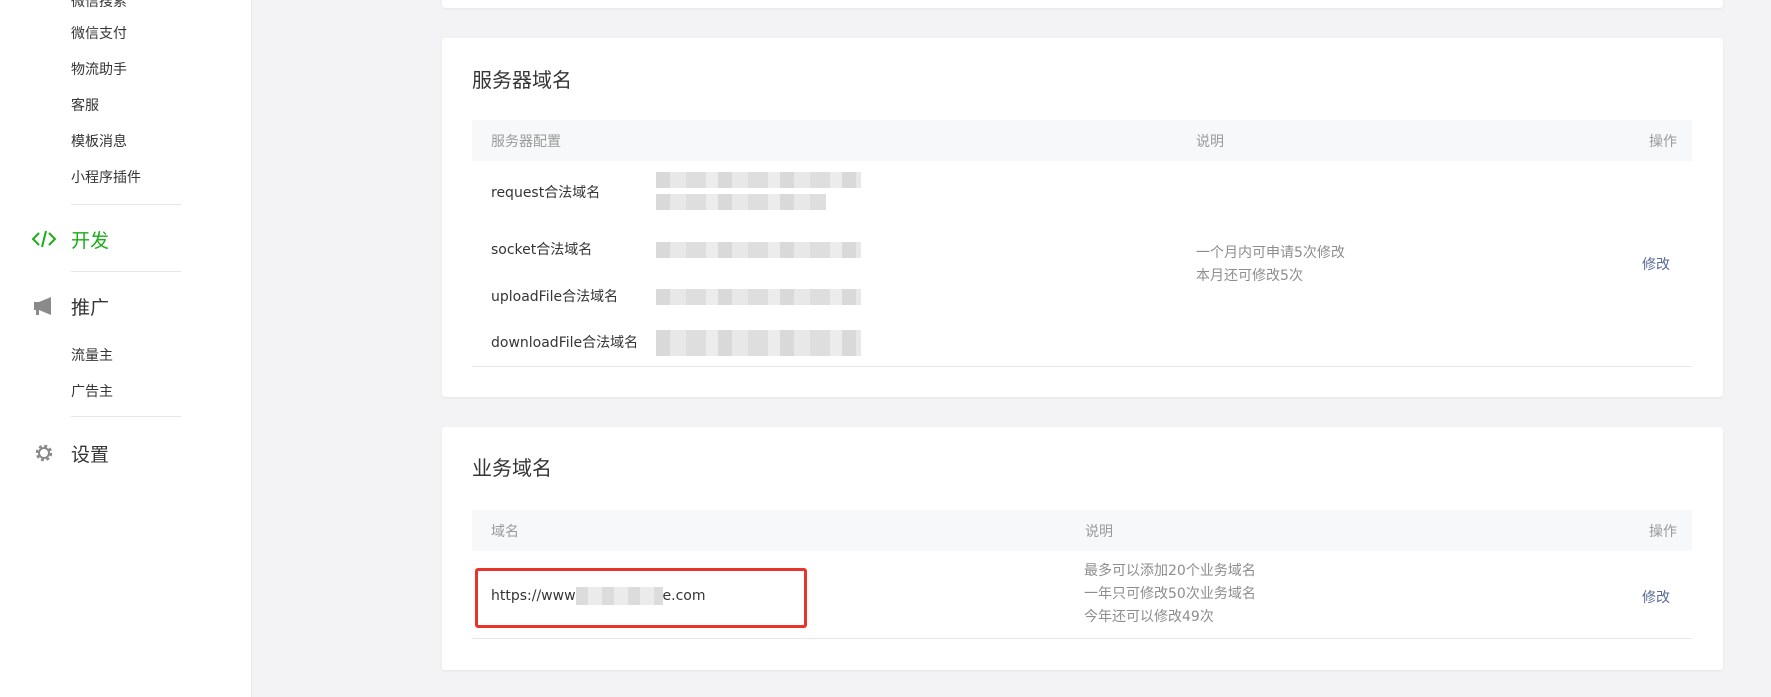 This screenshot has height=697, width=1771. I want to click on row-label-request: request合法域名, so click(546, 193).